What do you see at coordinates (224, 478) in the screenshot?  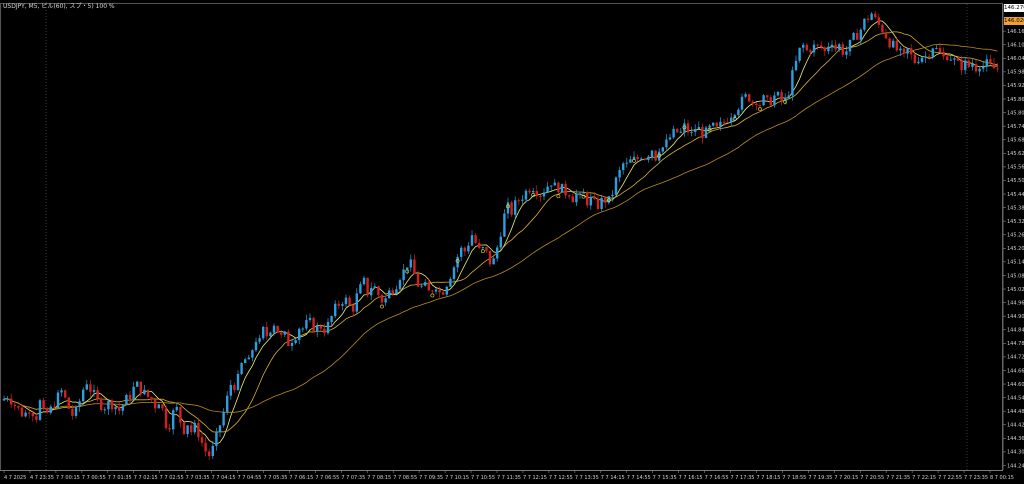 I see `time-tick-label: 7 7 04:15` at bounding box center [224, 478].